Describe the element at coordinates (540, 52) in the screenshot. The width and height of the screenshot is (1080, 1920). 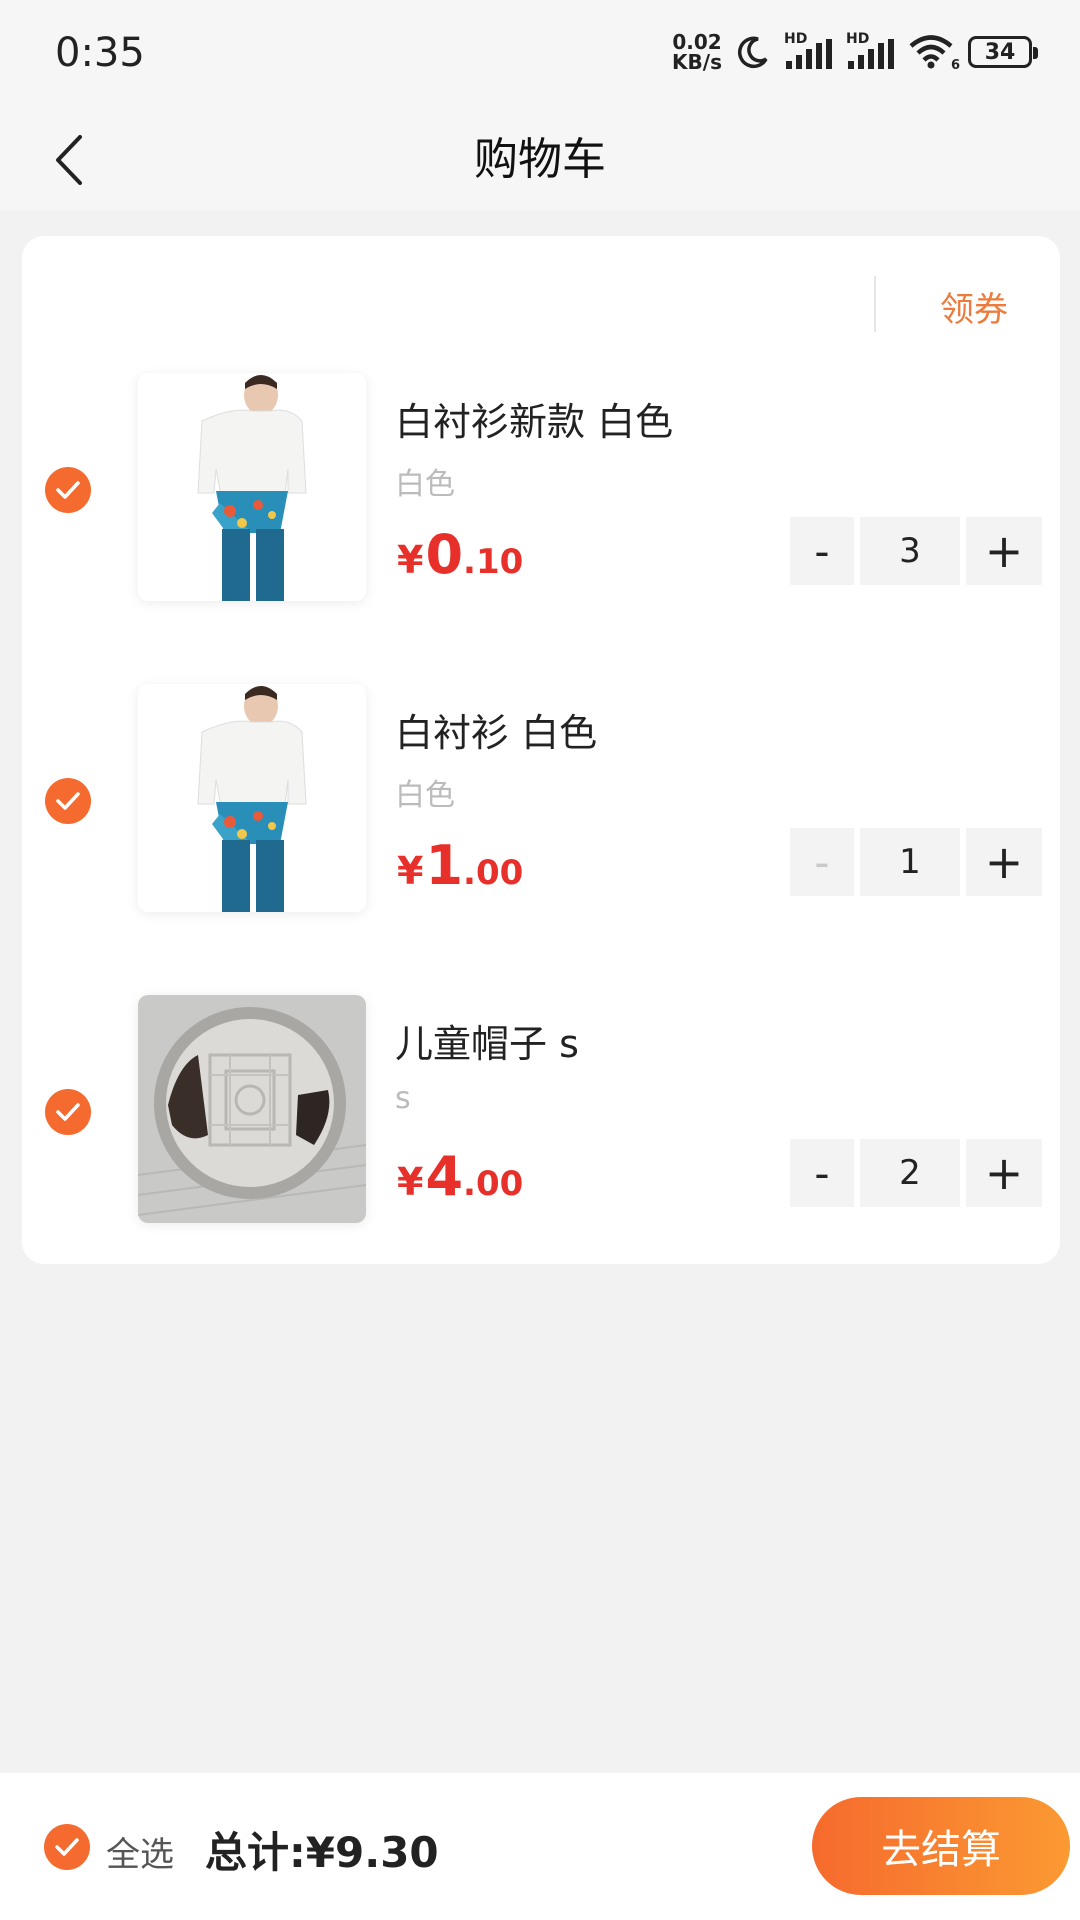
I see `status-bar: 0:35 0.02 KB/s HD HD 6 34` at that location.